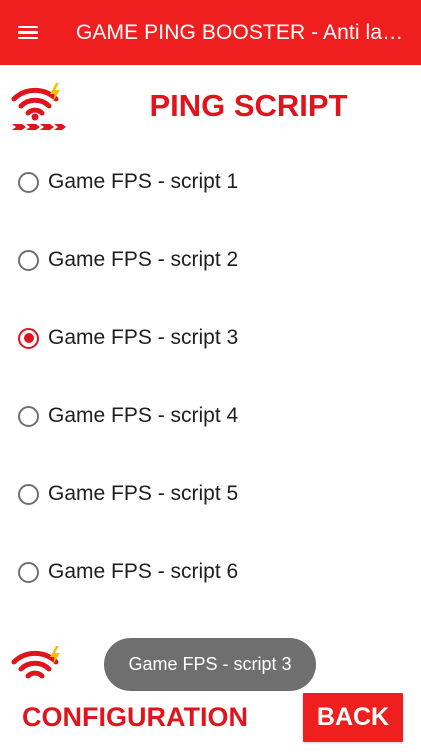  I want to click on radio-option-script-2: Game FPS - script 2, so click(128, 260).